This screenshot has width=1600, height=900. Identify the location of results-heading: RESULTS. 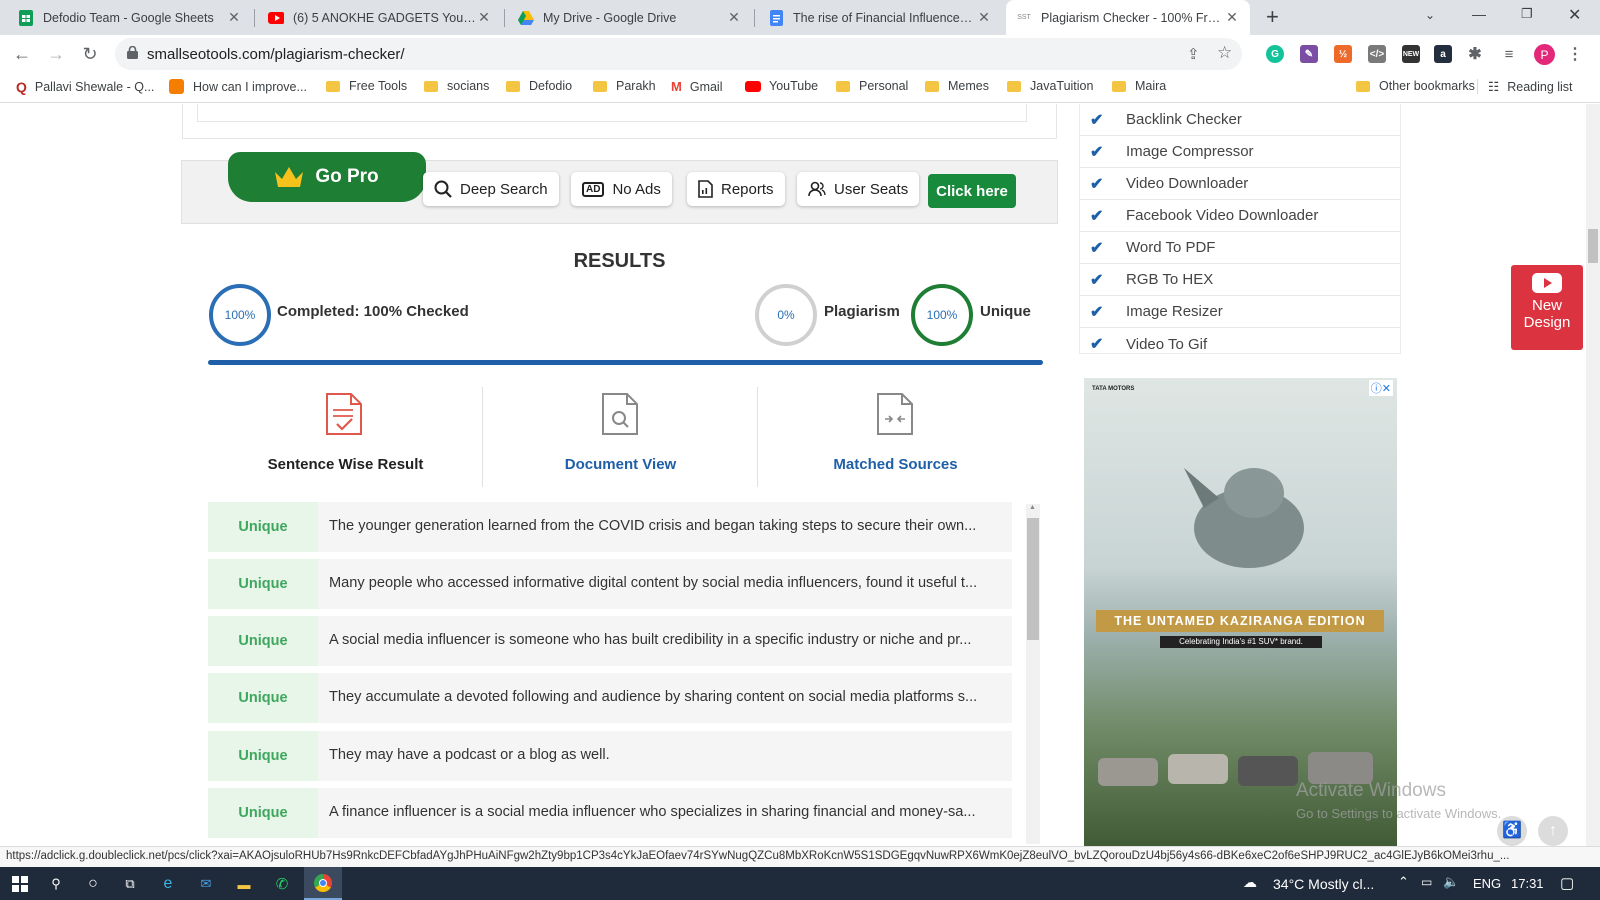
(619, 261).